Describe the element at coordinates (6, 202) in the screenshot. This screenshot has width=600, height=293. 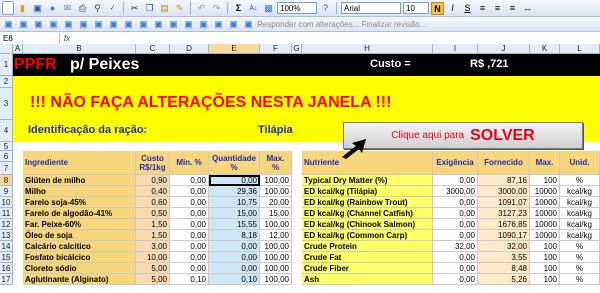
I see `row-header: 10` at that location.